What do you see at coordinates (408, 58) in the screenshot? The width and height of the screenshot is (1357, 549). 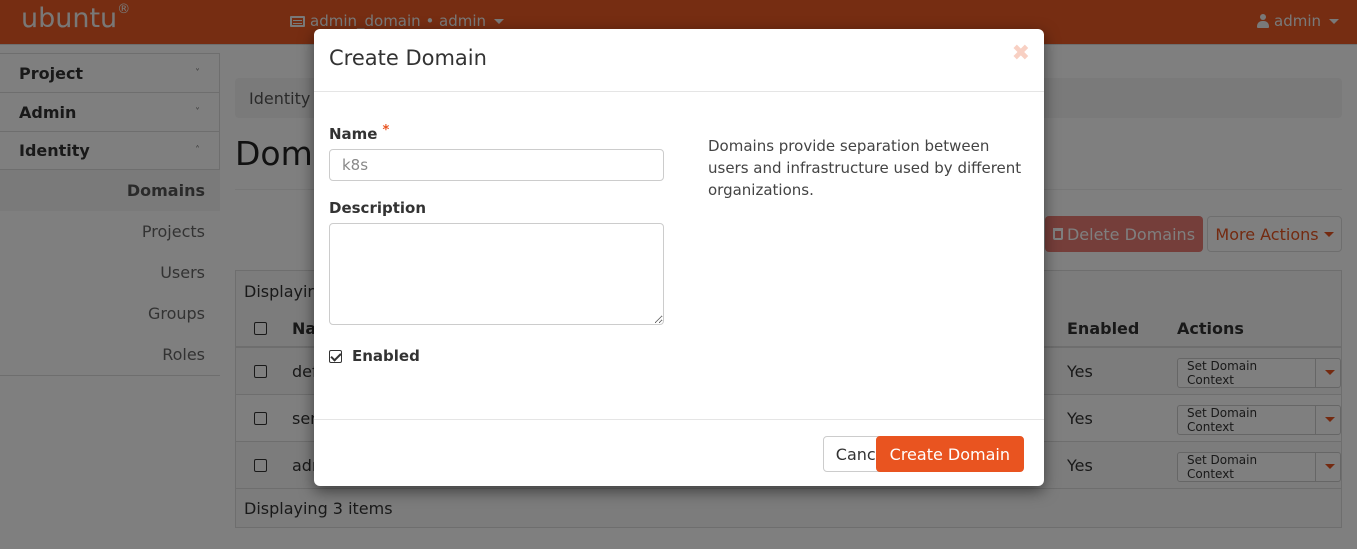 I see `modal-title: Create Domain` at bounding box center [408, 58].